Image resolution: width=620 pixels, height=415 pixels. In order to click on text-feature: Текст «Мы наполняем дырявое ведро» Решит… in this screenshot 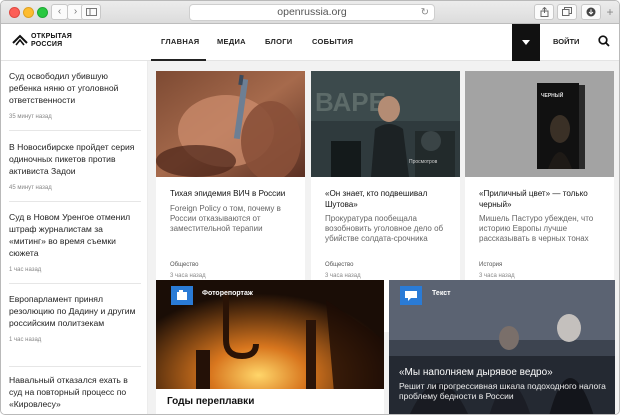, I will do `click(502, 347)`.